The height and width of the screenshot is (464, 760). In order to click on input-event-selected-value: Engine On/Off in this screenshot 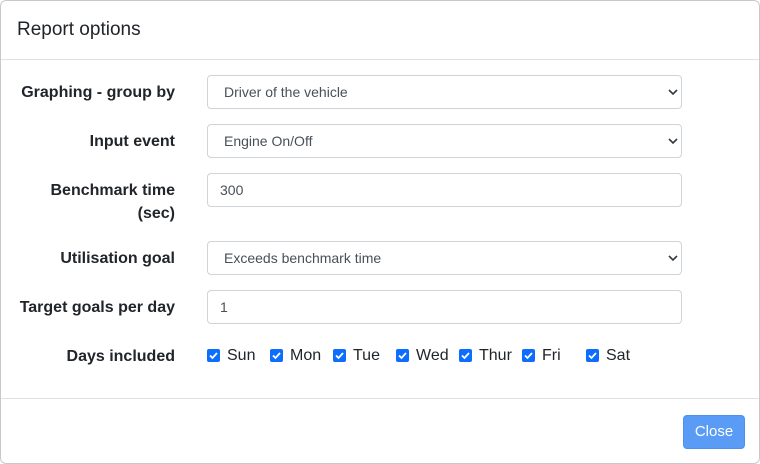, I will do `click(268, 141)`.